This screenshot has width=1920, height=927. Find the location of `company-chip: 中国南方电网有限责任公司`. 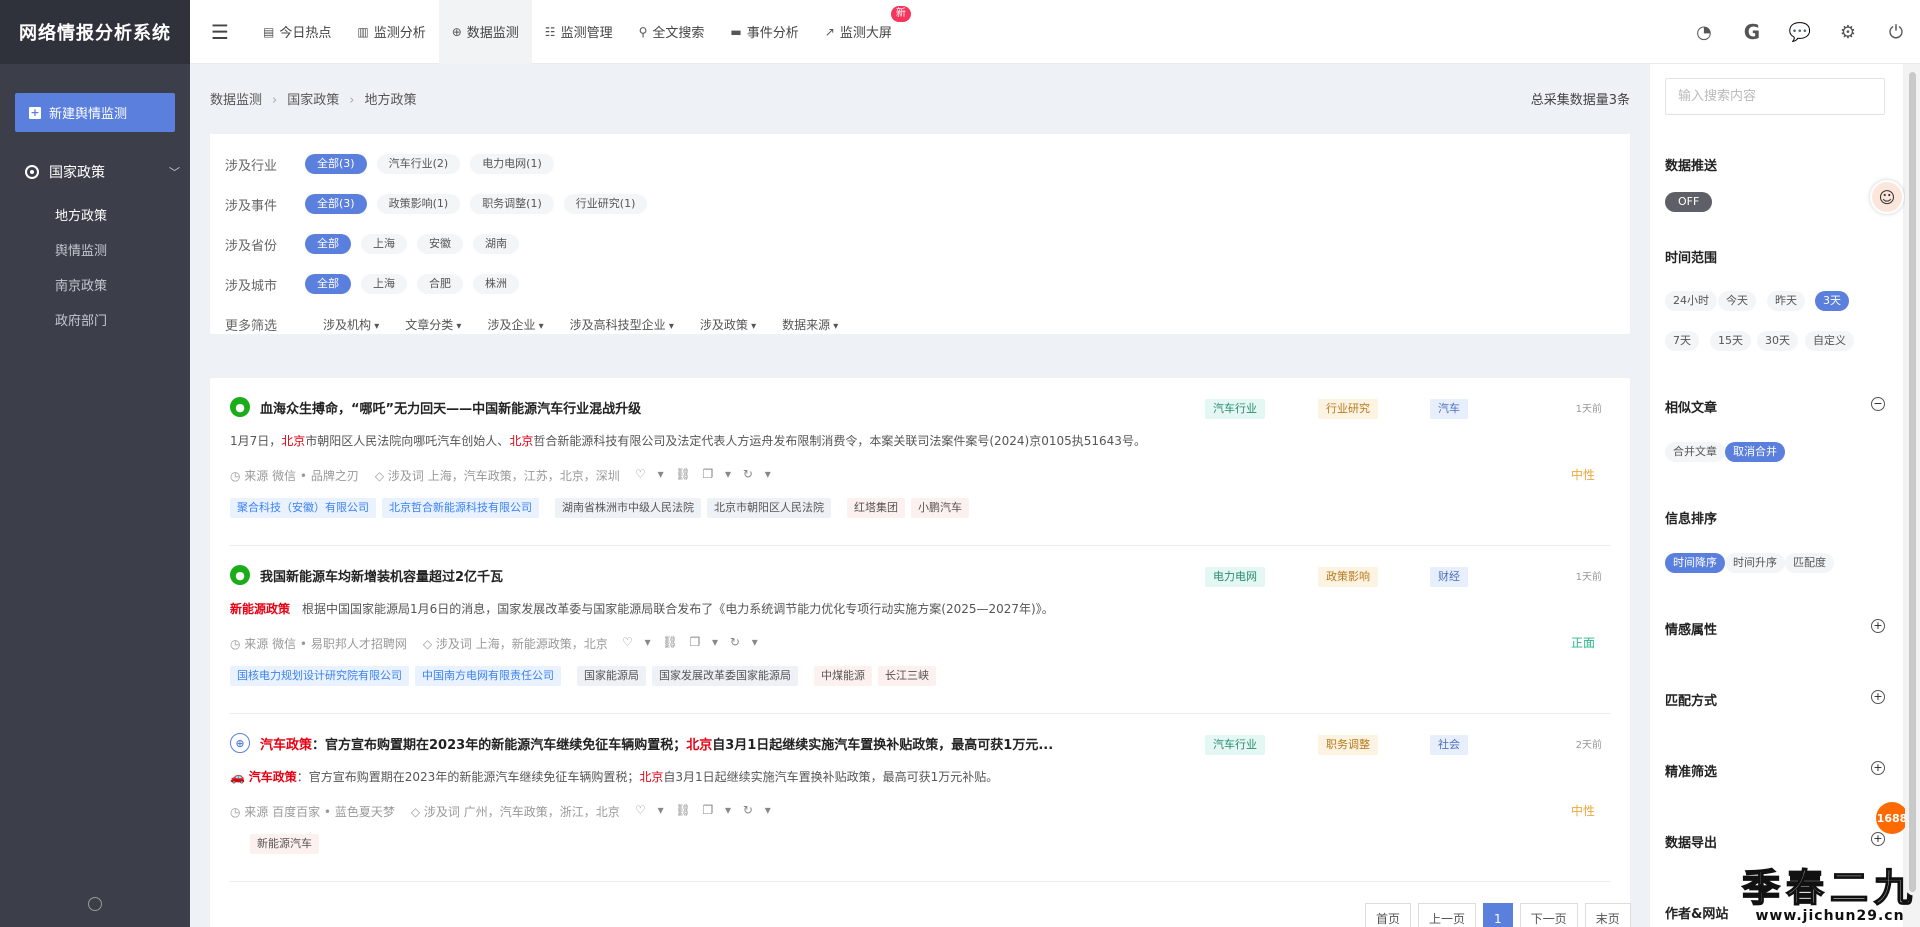

company-chip: 中国南方电网有限责任公司 is located at coordinates (488, 676).